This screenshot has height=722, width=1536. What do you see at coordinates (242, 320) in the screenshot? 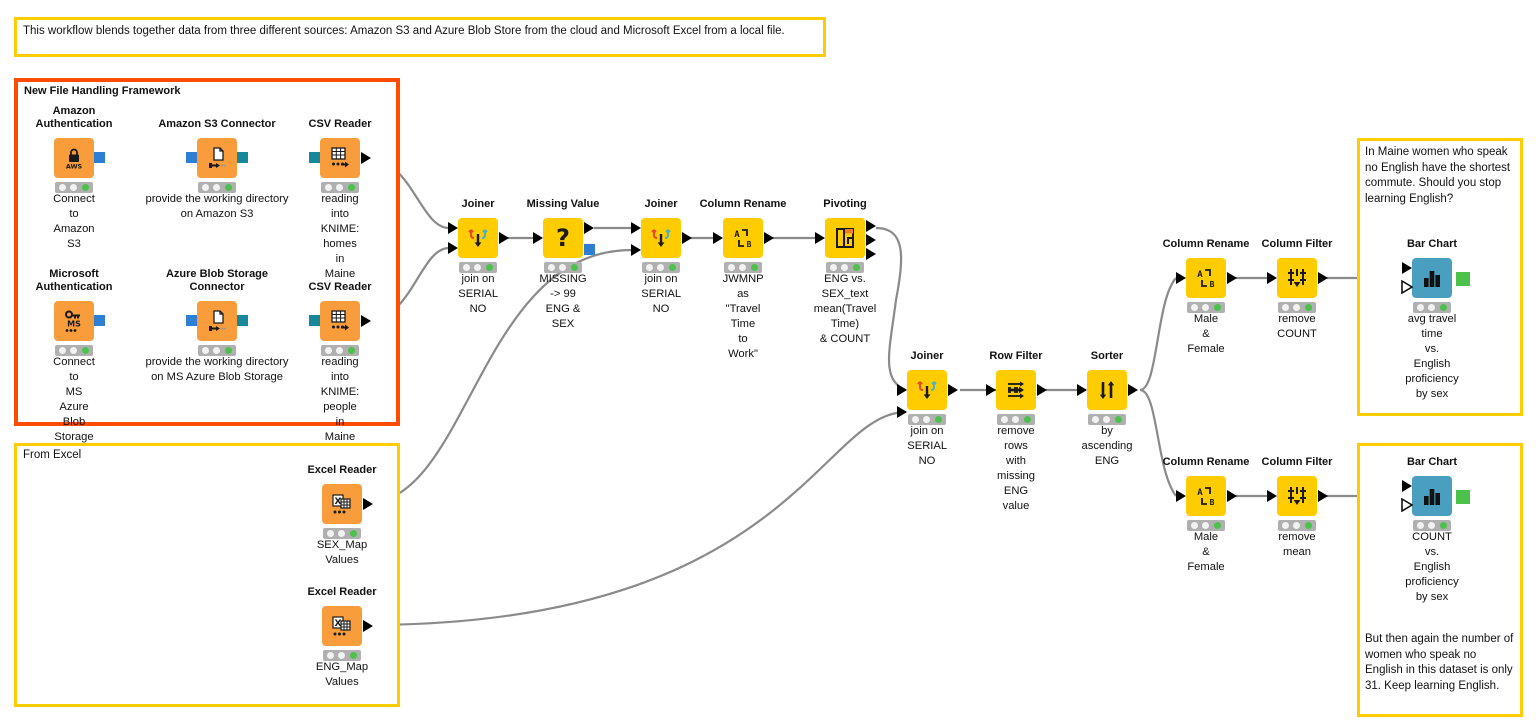
I see `port-out-azure-blob-storage-connector` at bounding box center [242, 320].